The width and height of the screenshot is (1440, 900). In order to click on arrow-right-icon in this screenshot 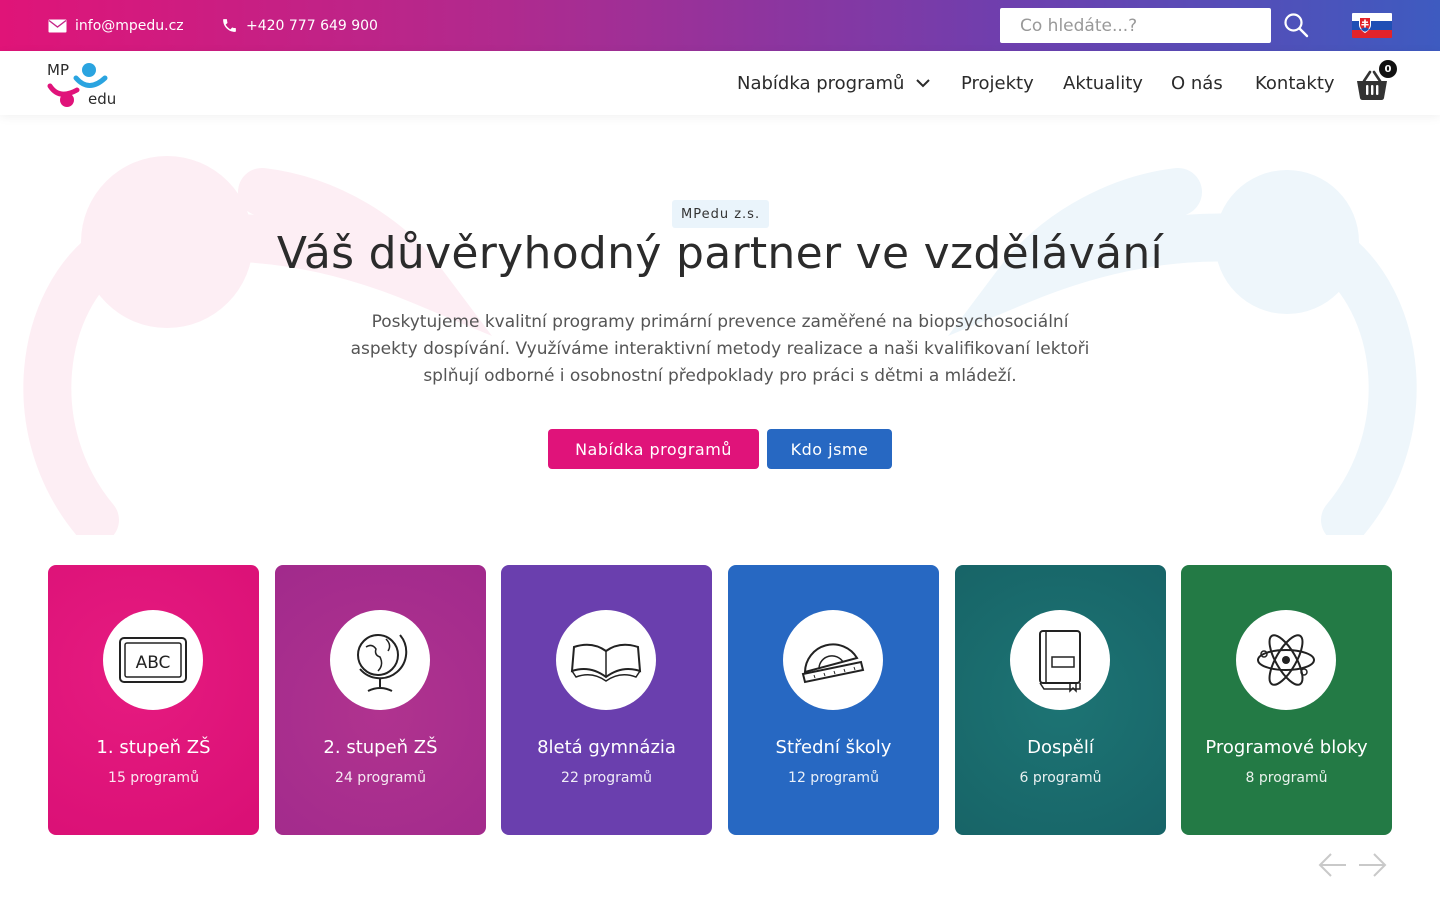, I will do `click(1372, 865)`.